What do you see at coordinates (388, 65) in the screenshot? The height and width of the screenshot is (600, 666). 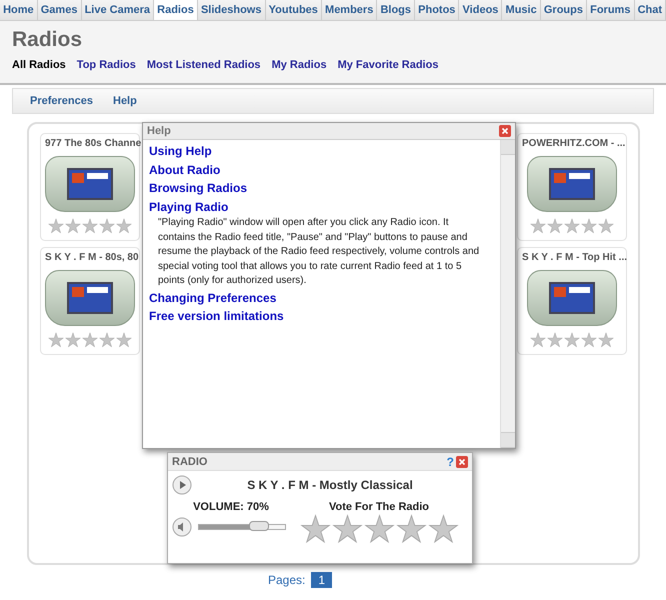 I see `subnav-link: My Favorite Radios` at bounding box center [388, 65].